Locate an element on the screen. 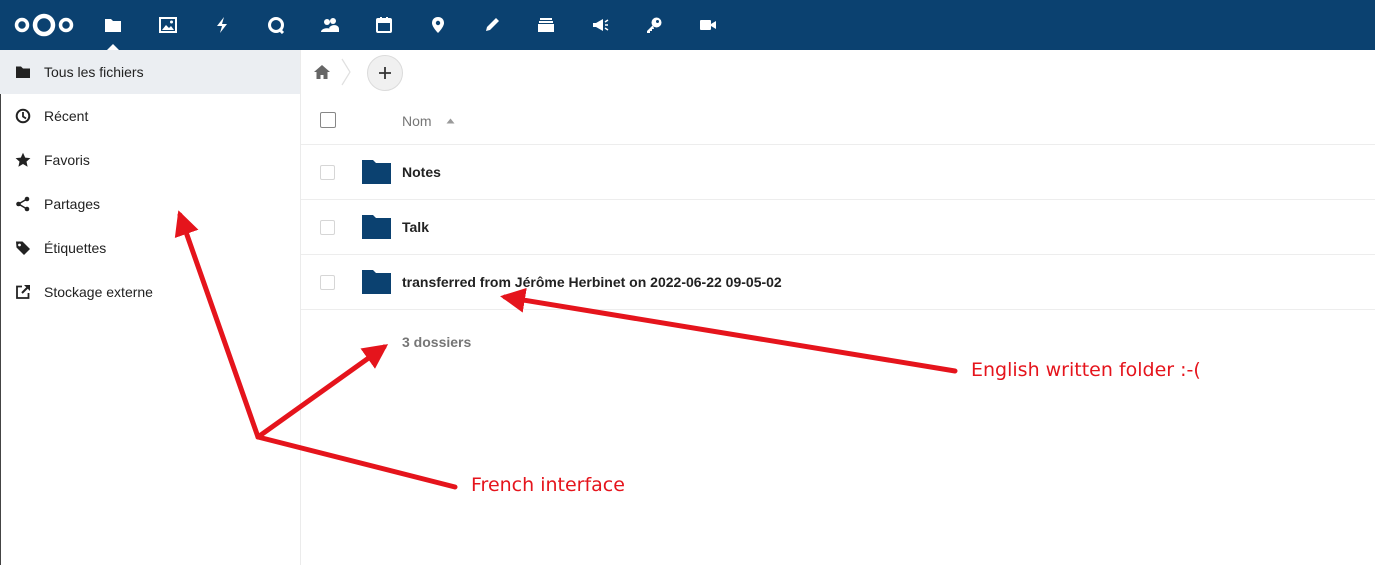  maps-icon is located at coordinates (438, 25).